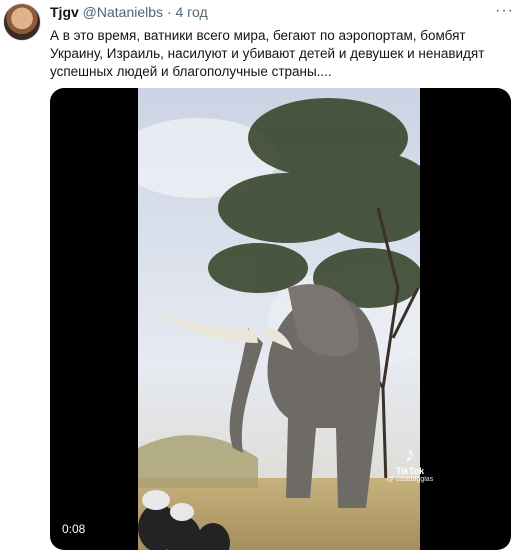 Image resolution: width=524 pixels, height=554 pixels. I want to click on tiktok-watermark: ♪ TikTok @ usladagglas, so click(410, 463).